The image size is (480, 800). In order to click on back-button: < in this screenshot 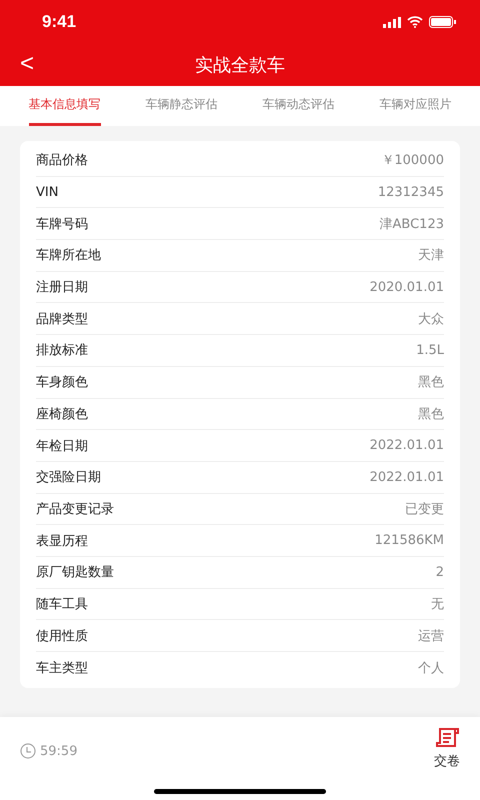, I will do `click(27, 64)`.